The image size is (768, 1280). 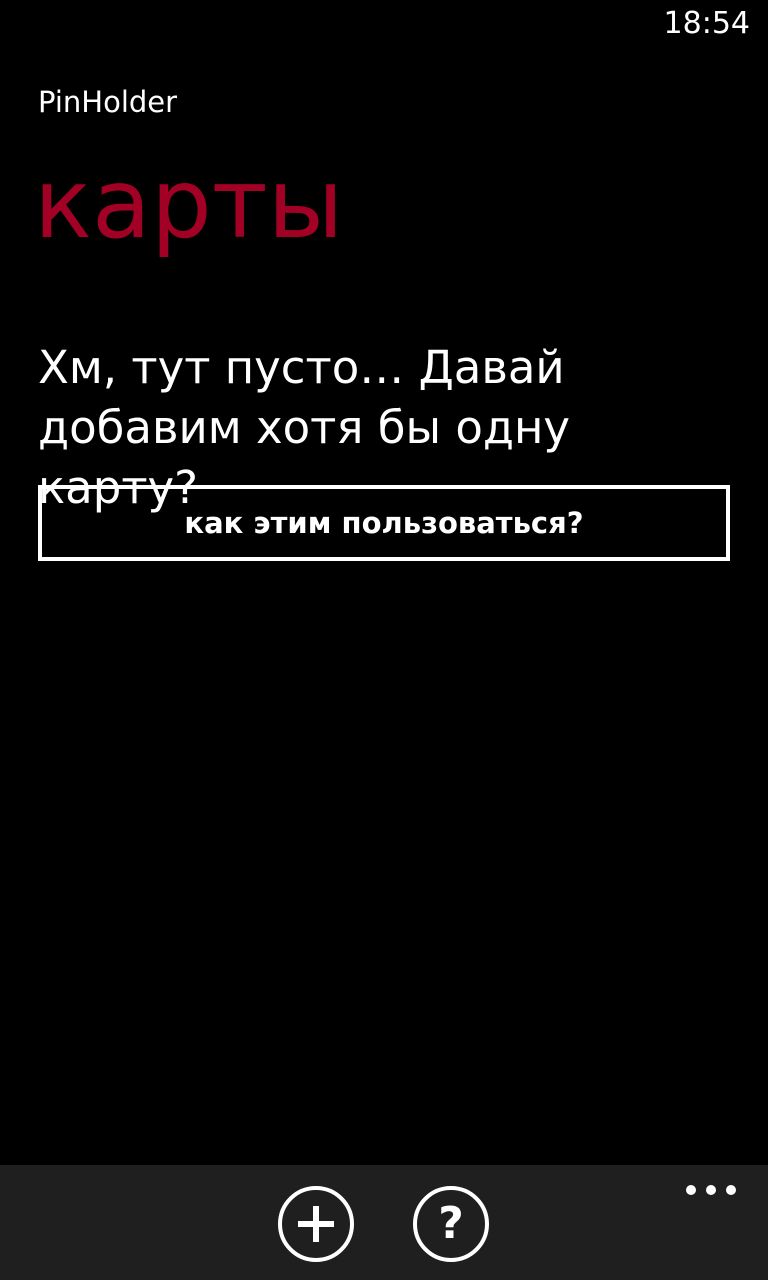 I want to click on how-to-use-button: как этим пользоваться?, so click(x=384, y=523).